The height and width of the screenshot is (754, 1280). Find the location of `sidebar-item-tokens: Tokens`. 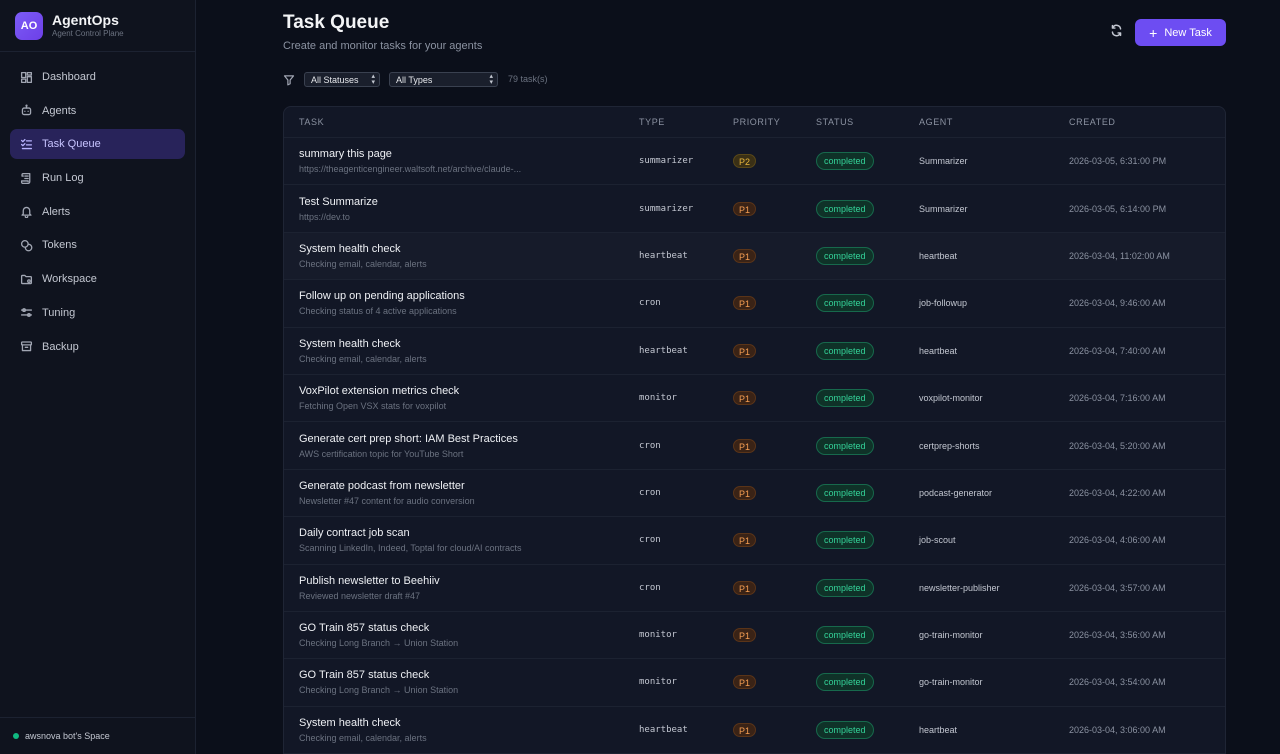

sidebar-item-tokens: Tokens is located at coordinates (97, 245).